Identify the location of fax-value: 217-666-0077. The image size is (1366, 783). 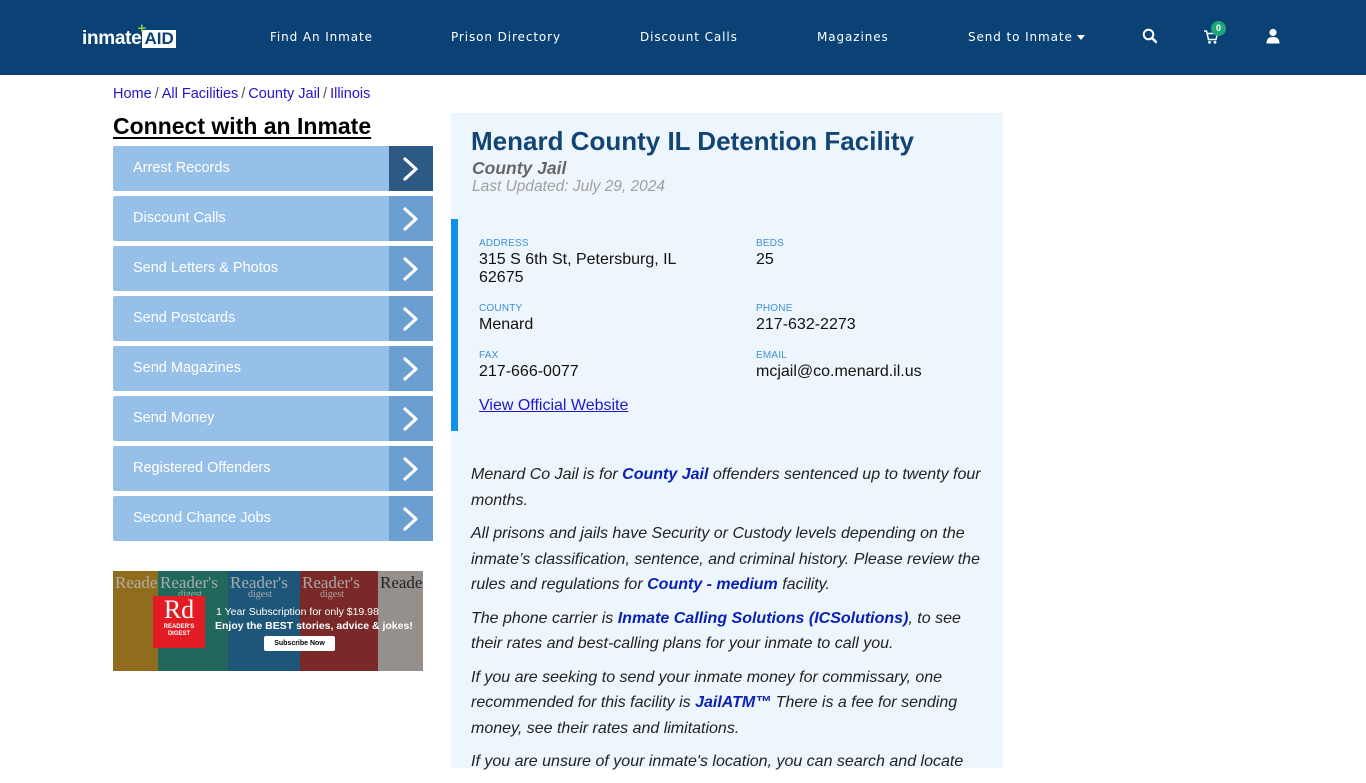
(529, 371).